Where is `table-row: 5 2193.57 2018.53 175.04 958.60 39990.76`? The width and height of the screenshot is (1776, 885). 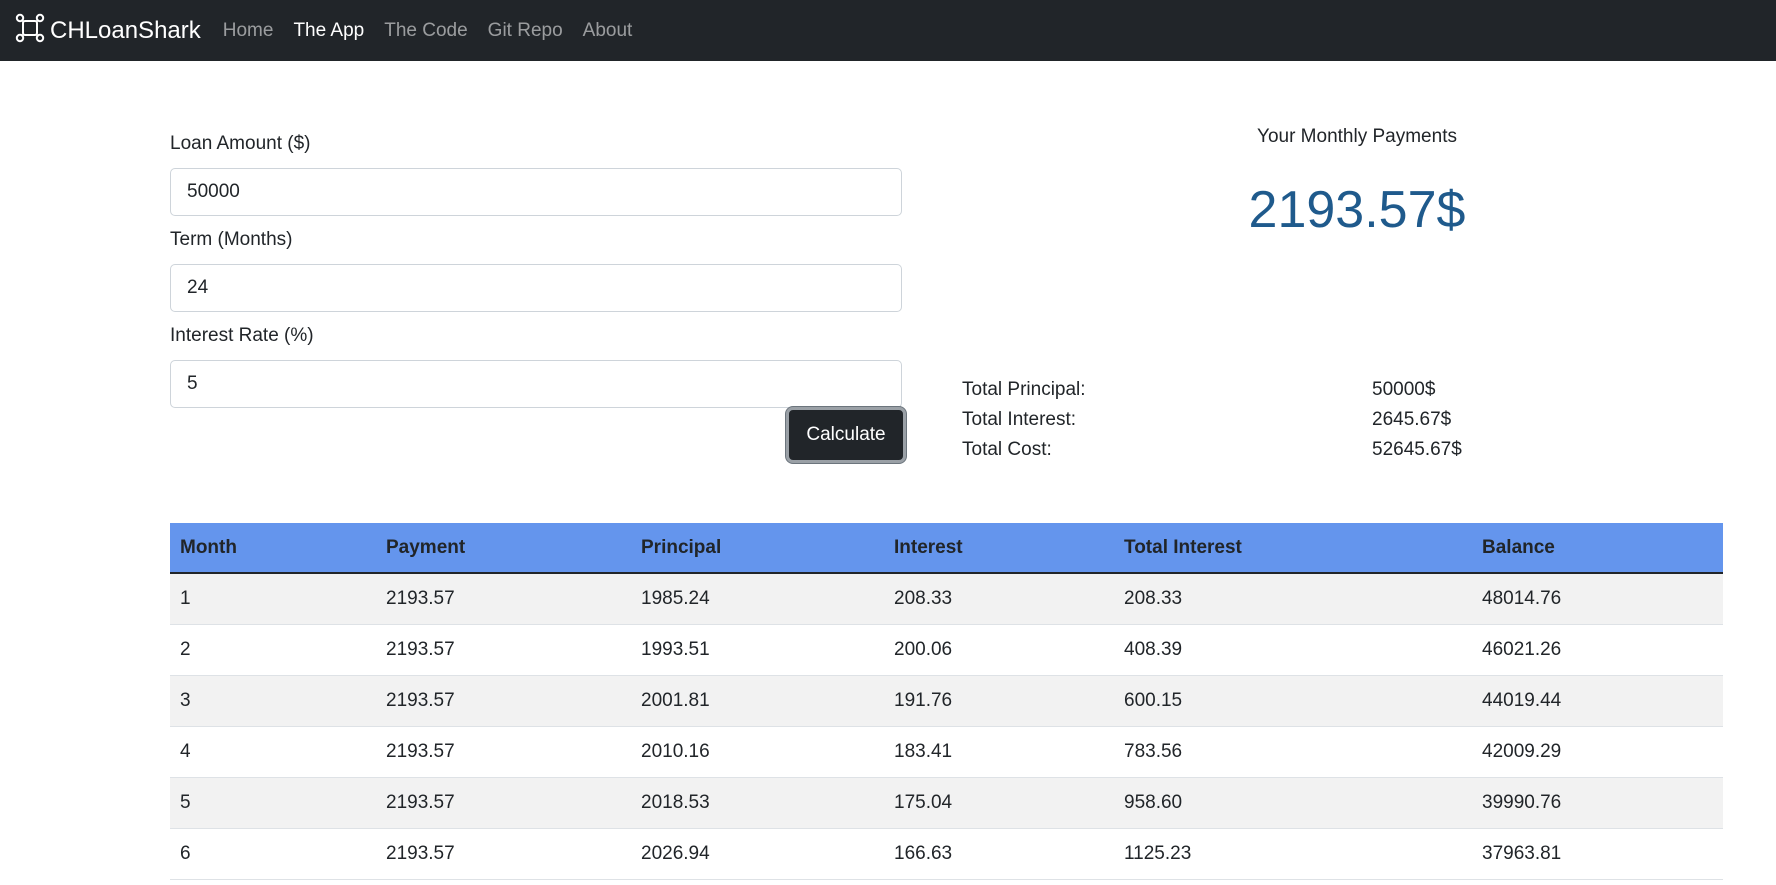 table-row: 5 2193.57 2018.53 175.04 958.60 39990.76 is located at coordinates (946, 802).